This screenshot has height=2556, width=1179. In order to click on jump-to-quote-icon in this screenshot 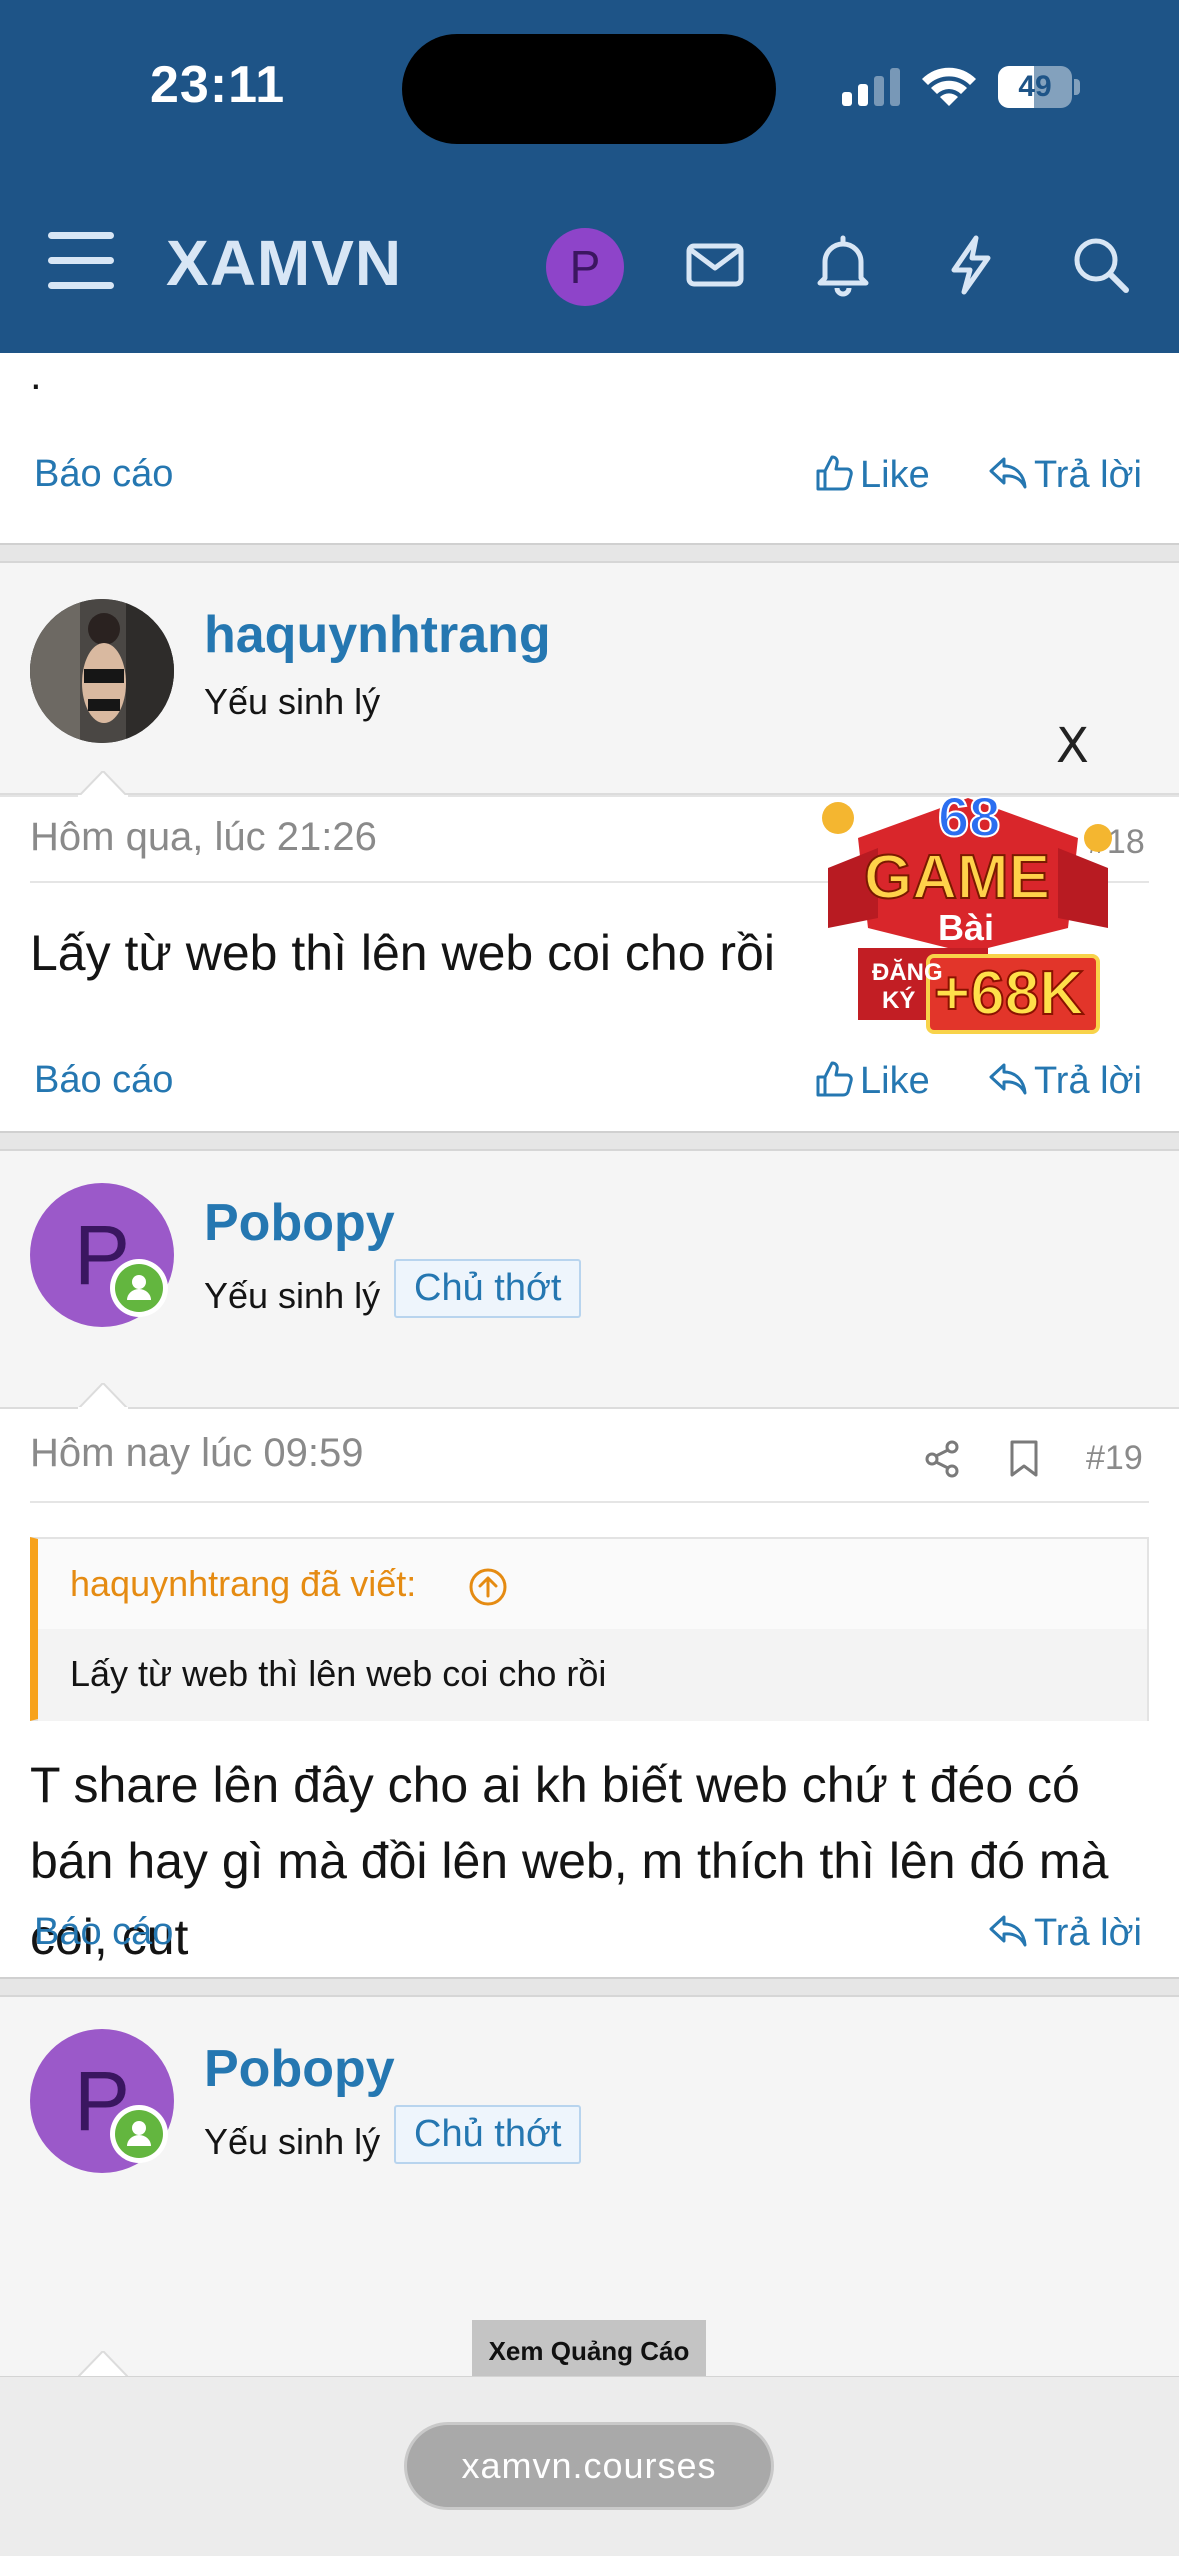, I will do `click(488, 1587)`.